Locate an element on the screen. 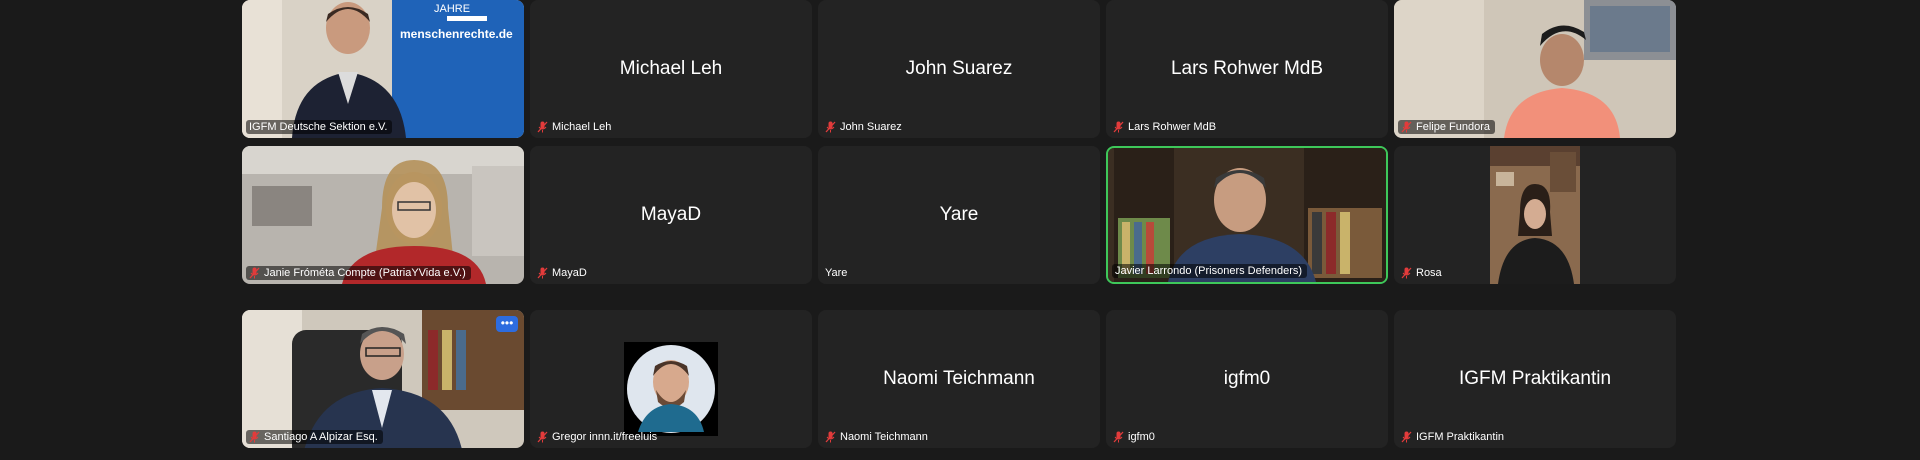 The image size is (1920, 460). participant-label: MayaD is located at coordinates (563, 273).